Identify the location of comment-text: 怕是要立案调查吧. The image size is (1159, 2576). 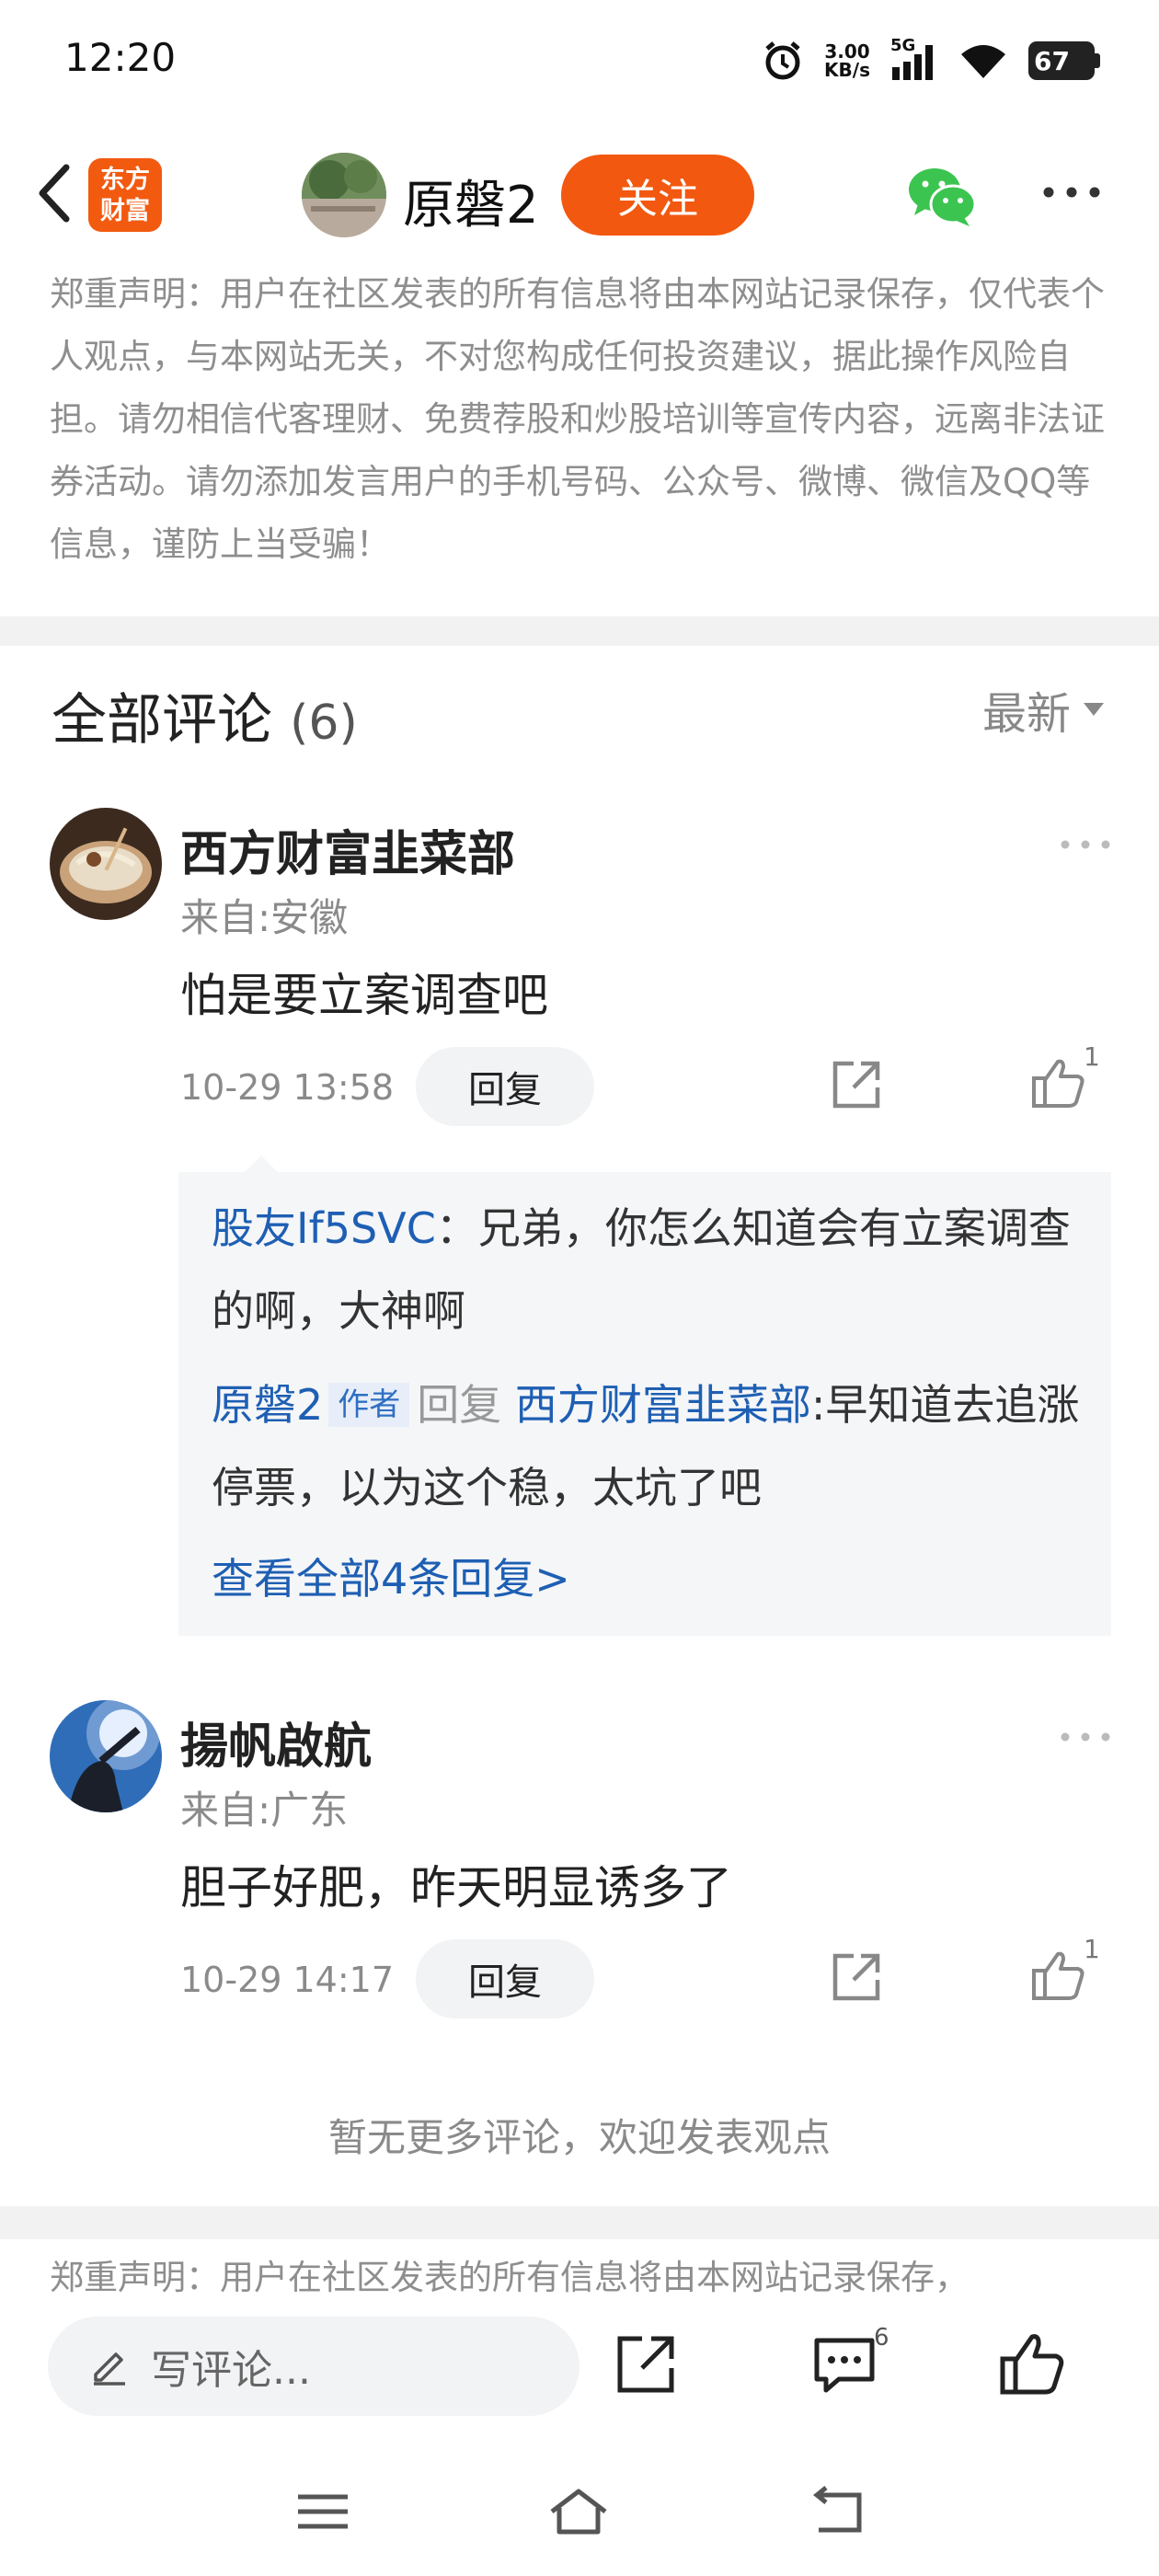
(364, 995).